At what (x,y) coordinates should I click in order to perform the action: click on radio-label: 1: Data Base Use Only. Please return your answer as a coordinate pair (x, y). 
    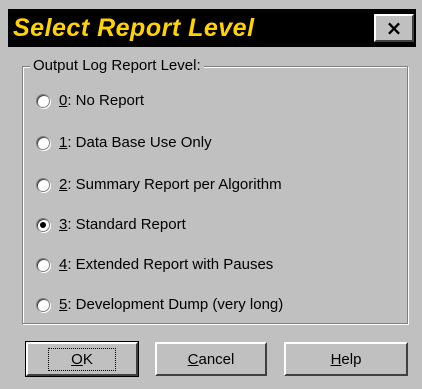
    Looking at the image, I should click on (135, 143).